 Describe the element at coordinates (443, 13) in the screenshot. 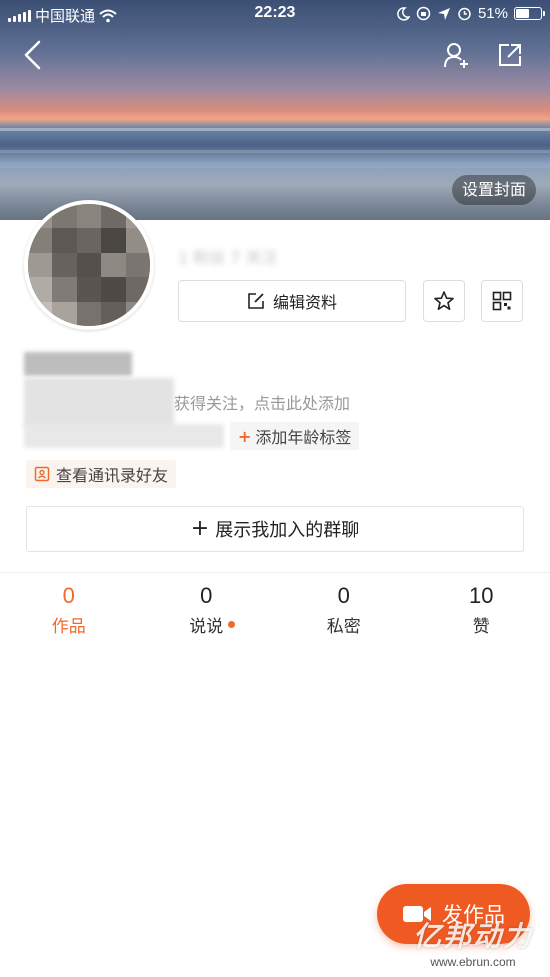

I see `location-icon` at that location.